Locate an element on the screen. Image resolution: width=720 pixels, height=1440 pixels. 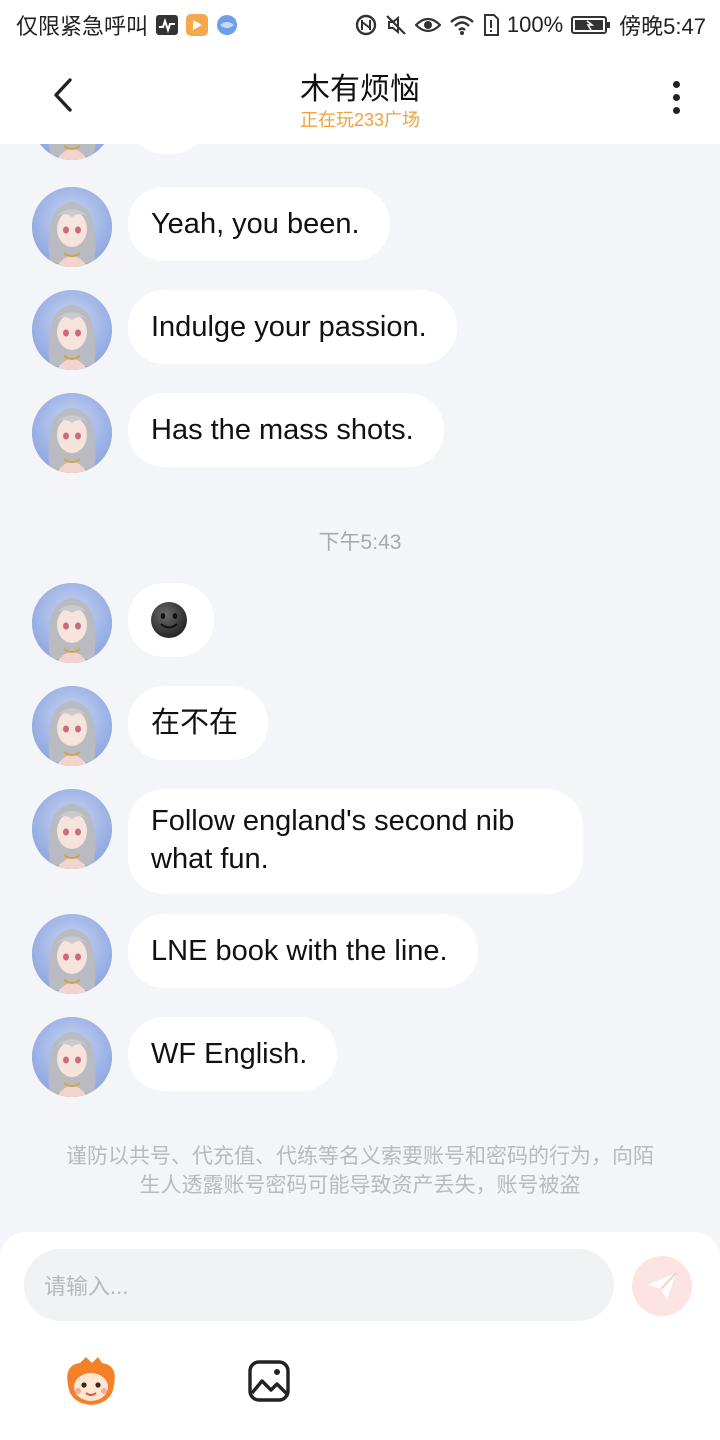
status-network-text: 仅限紧急呼叫 is located at coordinates (82, 26).